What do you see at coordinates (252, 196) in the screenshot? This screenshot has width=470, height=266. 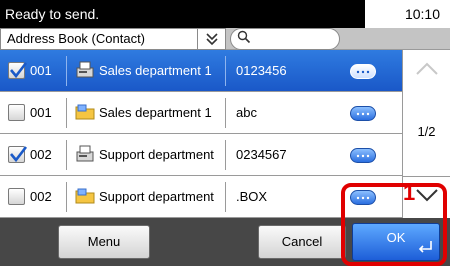 I see `destination-value: .BOX` at bounding box center [252, 196].